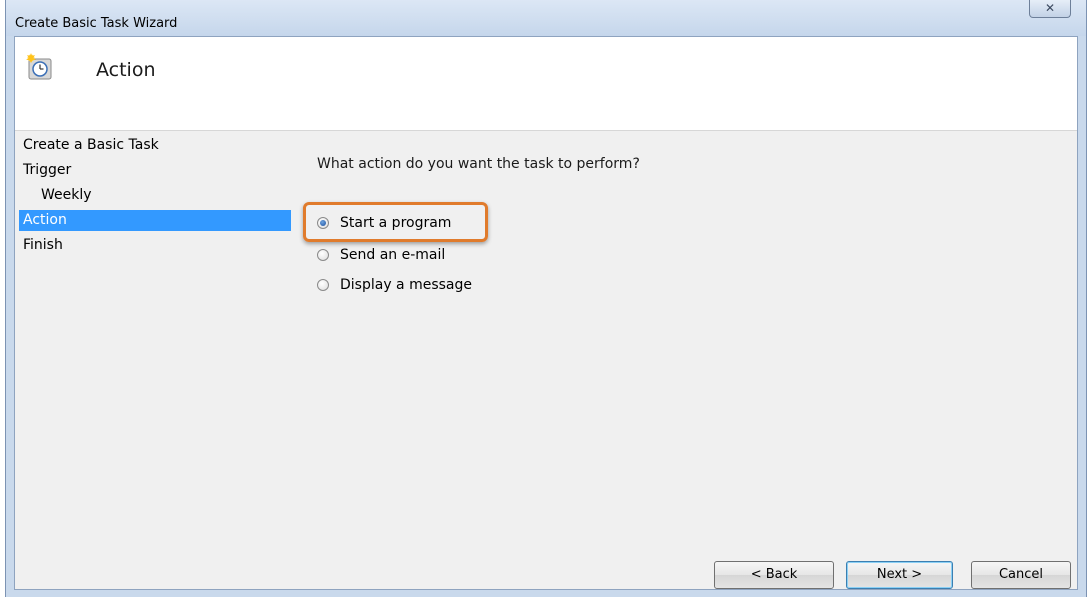 The width and height of the screenshot is (1088, 597). What do you see at coordinates (96, 23) in the screenshot?
I see `window-title: Create Basic Task Wizard` at bounding box center [96, 23].